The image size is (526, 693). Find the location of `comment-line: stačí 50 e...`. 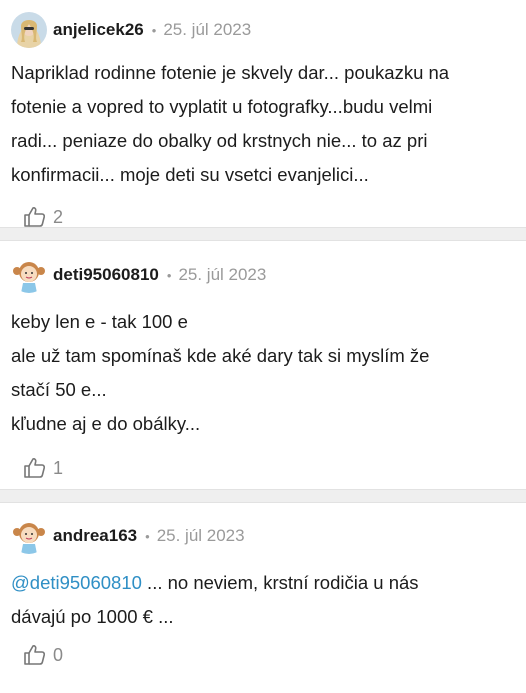

comment-line: stačí 50 e... is located at coordinates (59, 389).